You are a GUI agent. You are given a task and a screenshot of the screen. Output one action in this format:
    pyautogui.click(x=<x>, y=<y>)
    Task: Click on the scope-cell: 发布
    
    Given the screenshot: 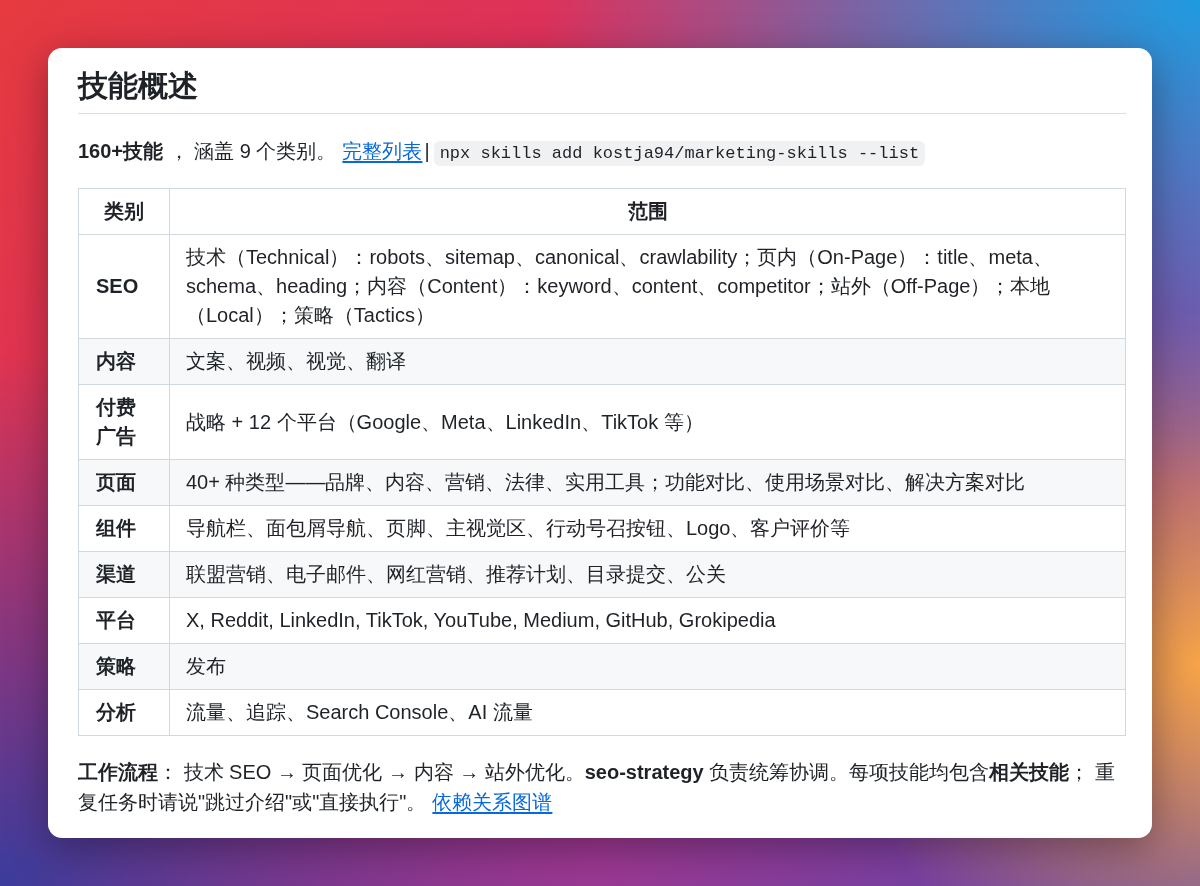 What is the action you would take?
    pyautogui.click(x=647, y=666)
    